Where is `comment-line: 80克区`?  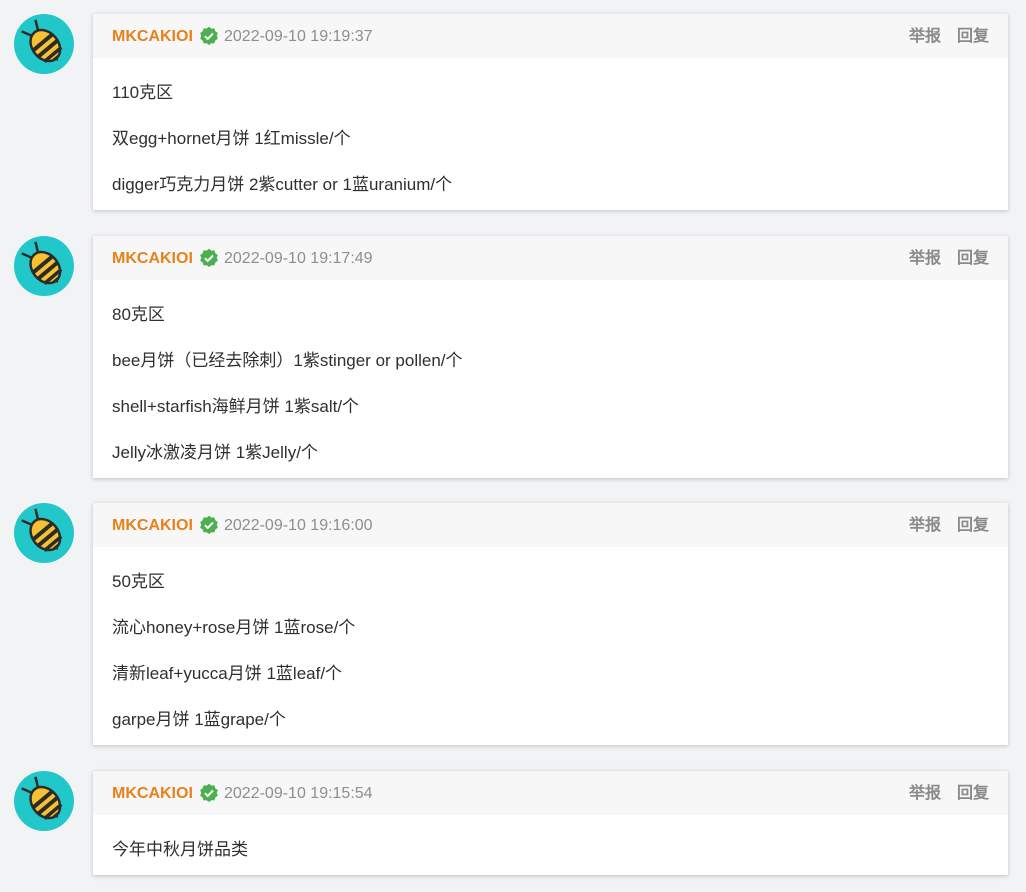
comment-line: 80克区 is located at coordinates (138, 314).